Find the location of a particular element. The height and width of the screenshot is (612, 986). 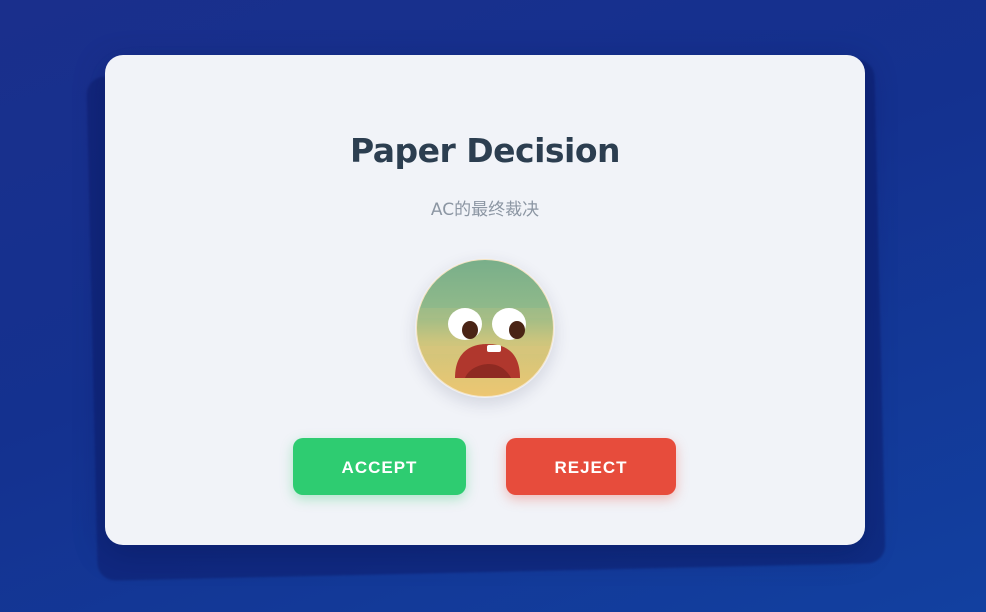

reject-button: REJECT is located at coordinates (591, 466).